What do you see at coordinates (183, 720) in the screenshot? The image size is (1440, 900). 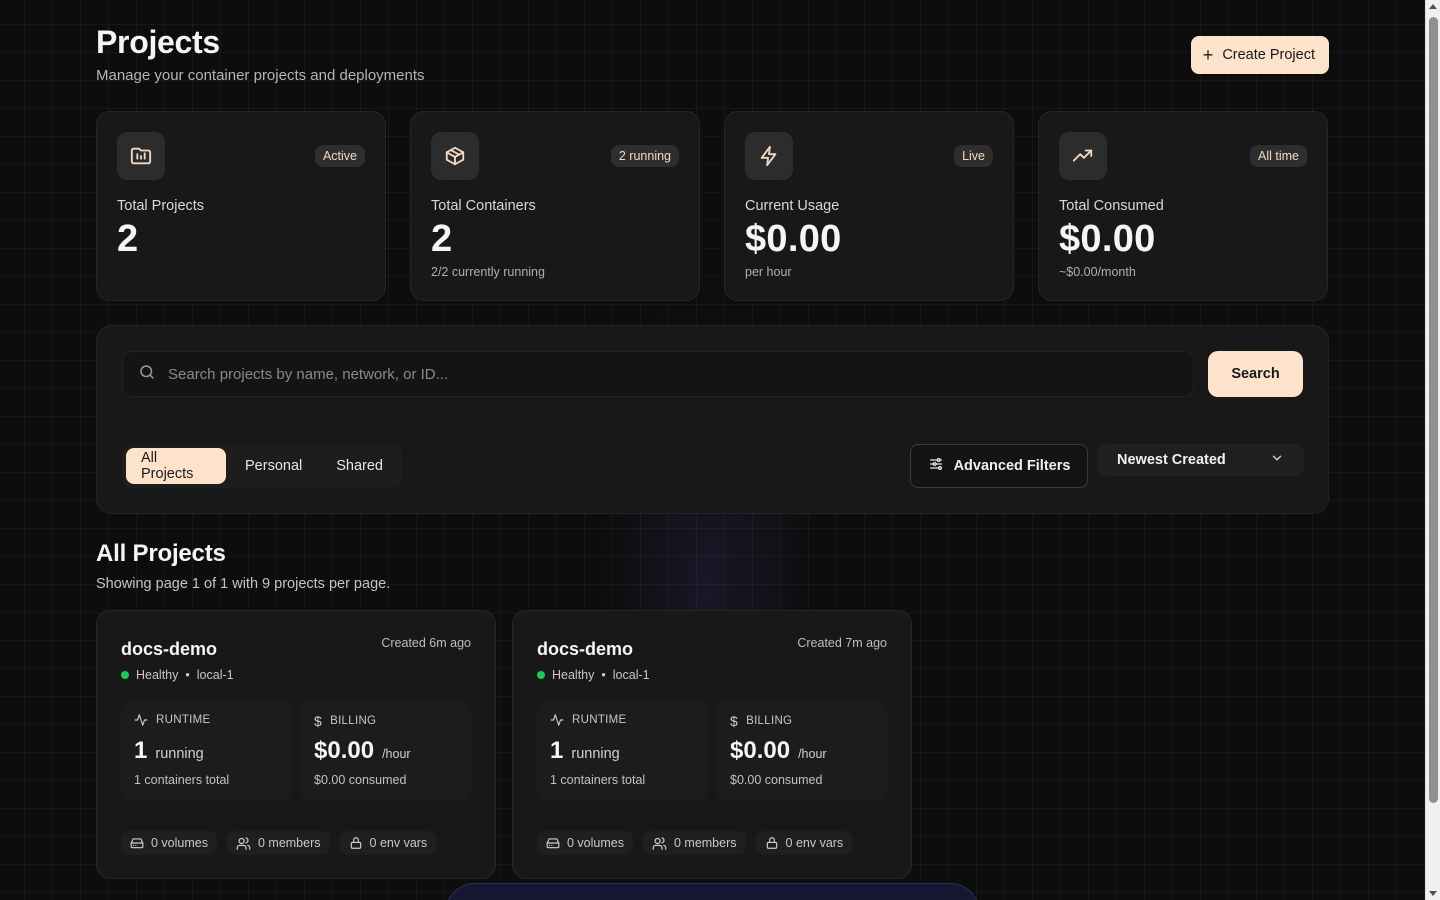 I see `runtime-label: RUNTIME` at bounding box center [183, 720].